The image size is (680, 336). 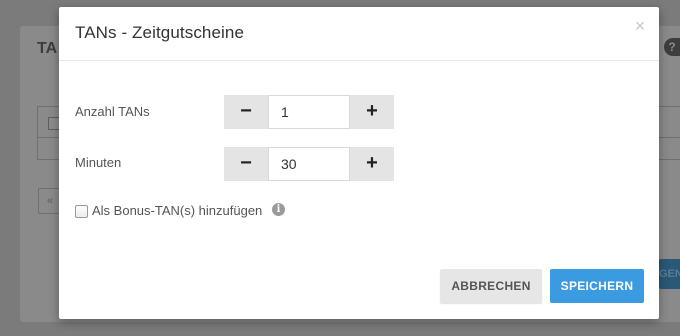 I want to click on tan-count-decrement-button: −, so click(x=246, y=112).